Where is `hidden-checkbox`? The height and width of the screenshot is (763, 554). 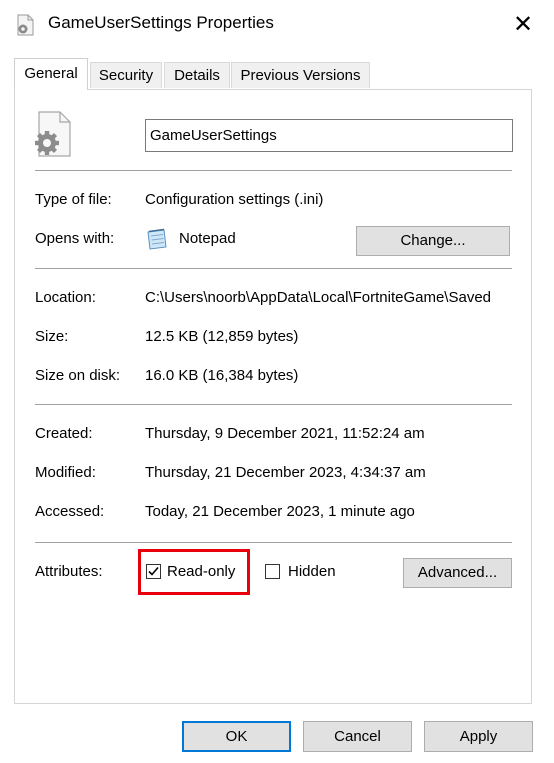 hidden-checkbox is located at coordinates (272, 571).